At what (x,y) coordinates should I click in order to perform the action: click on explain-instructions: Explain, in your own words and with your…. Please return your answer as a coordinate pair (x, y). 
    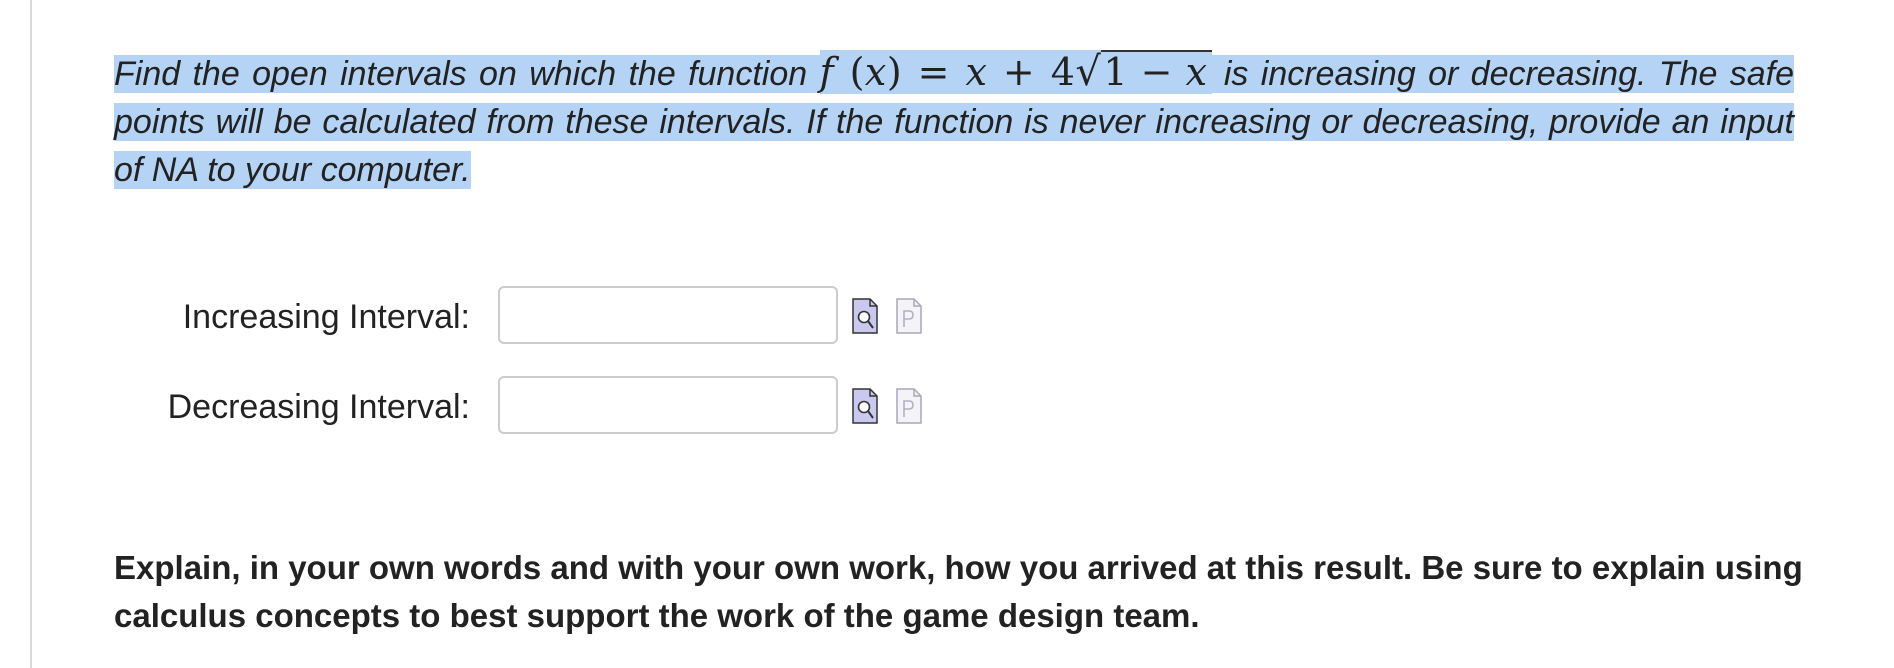
    Looking at the image, I should click on (958, 591).